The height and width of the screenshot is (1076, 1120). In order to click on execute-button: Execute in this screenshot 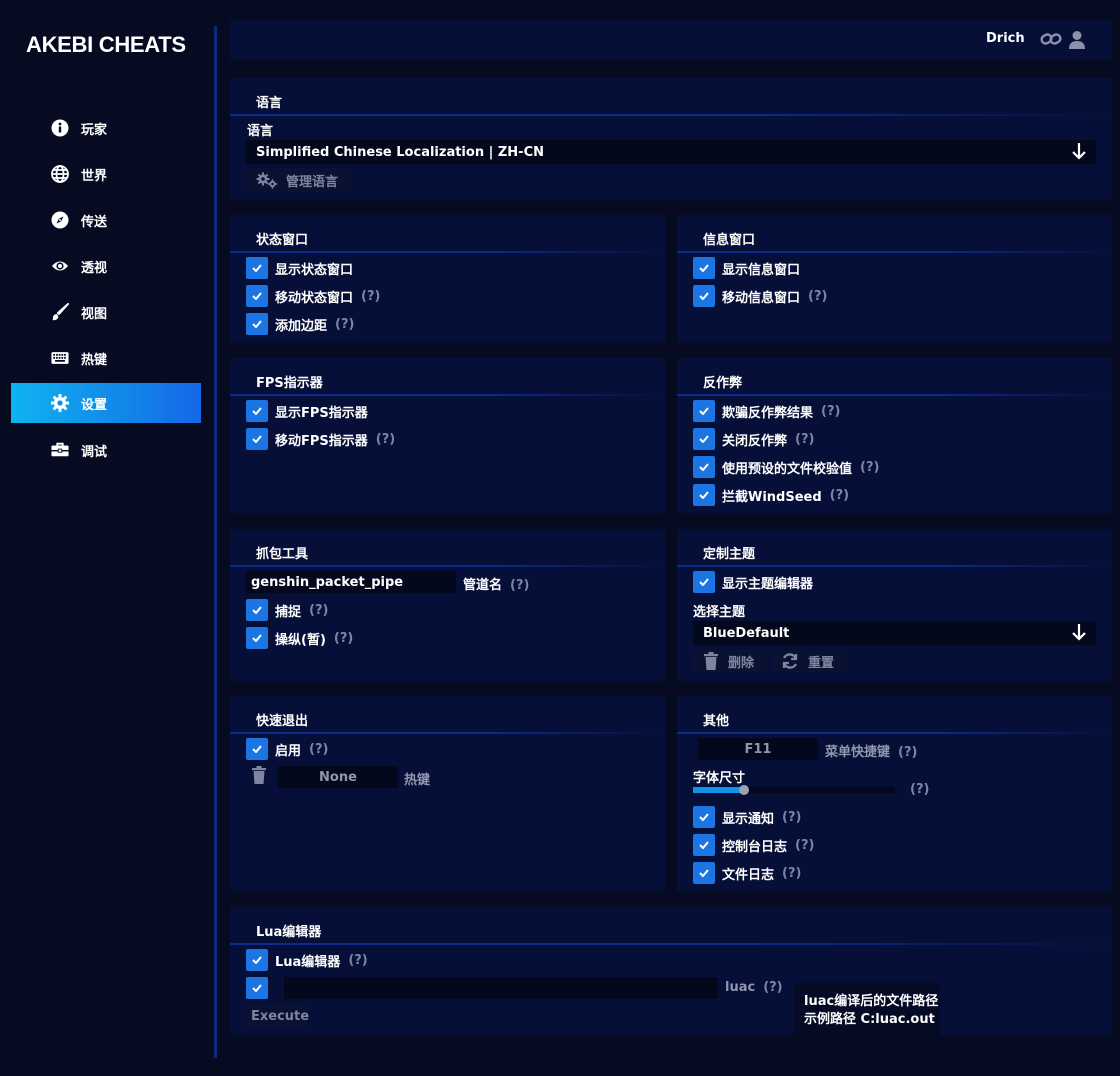, I will do `click(277, 1016)`.